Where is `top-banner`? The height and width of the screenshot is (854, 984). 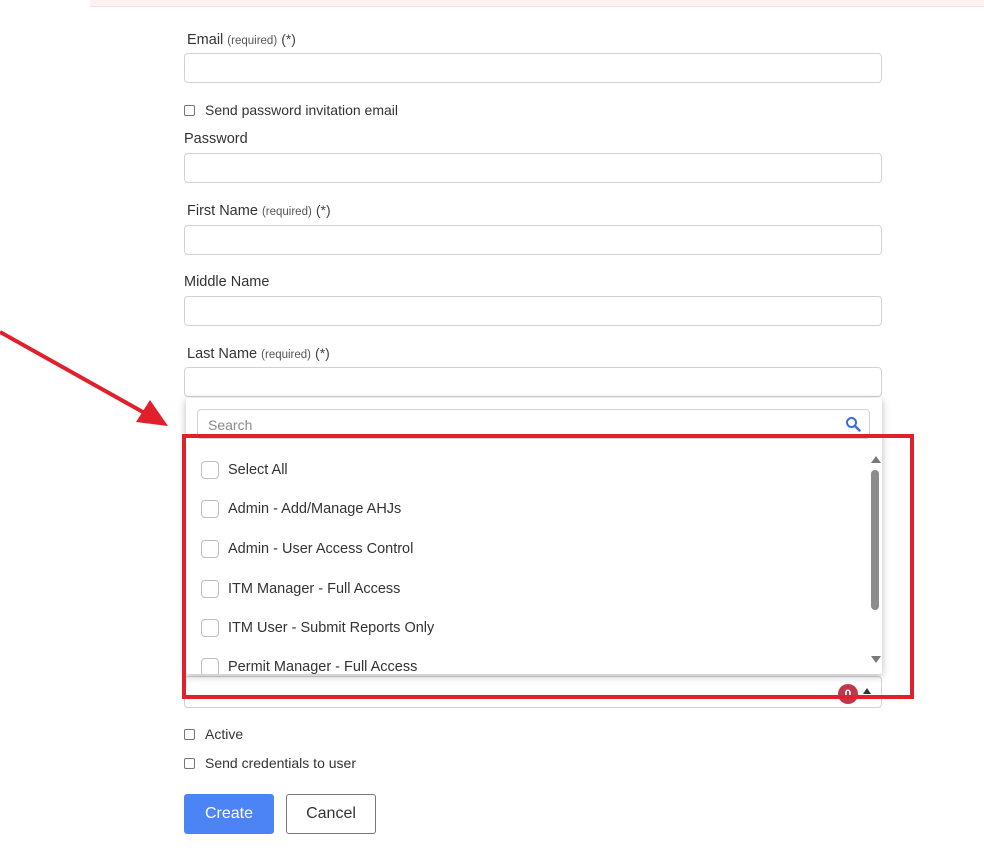
top-banner is located at coordinates (537, 3).